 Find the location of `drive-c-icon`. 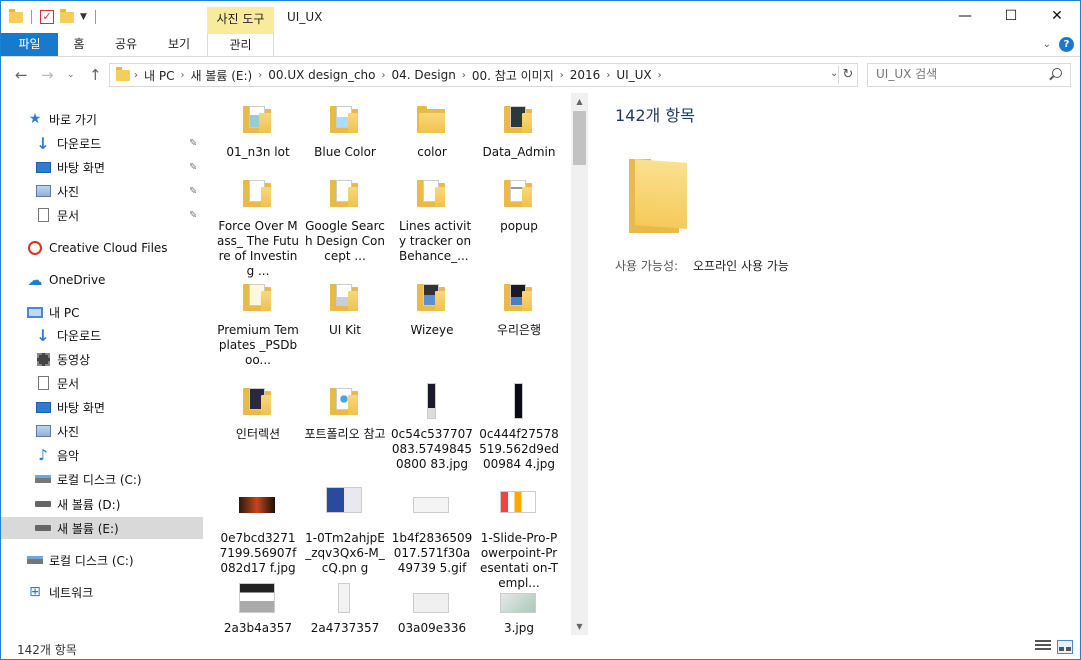

drive-c-icon is located at coordinates (43, 479).